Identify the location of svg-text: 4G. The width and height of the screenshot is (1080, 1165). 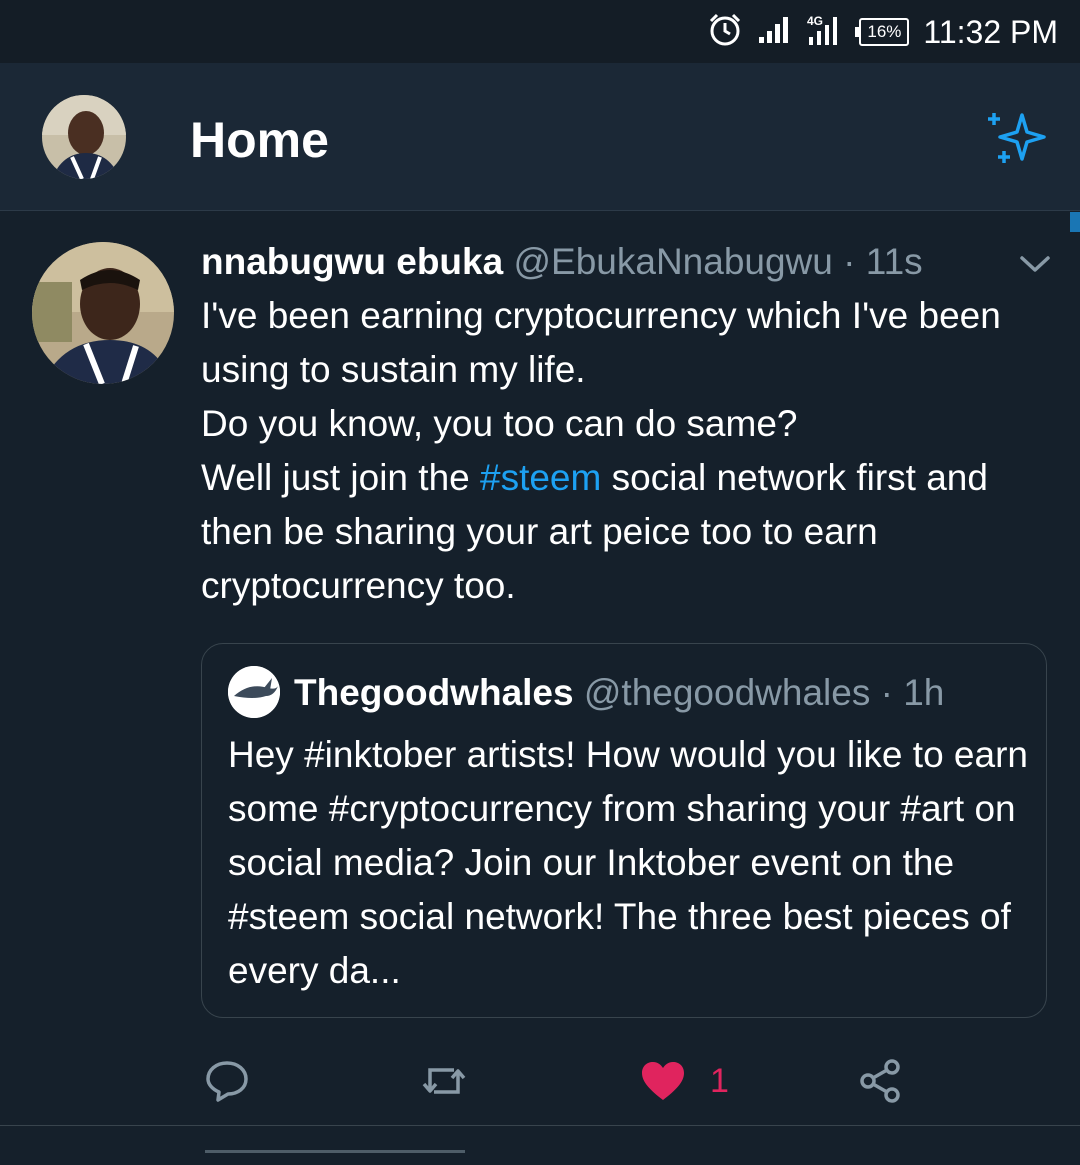
(815, 21).